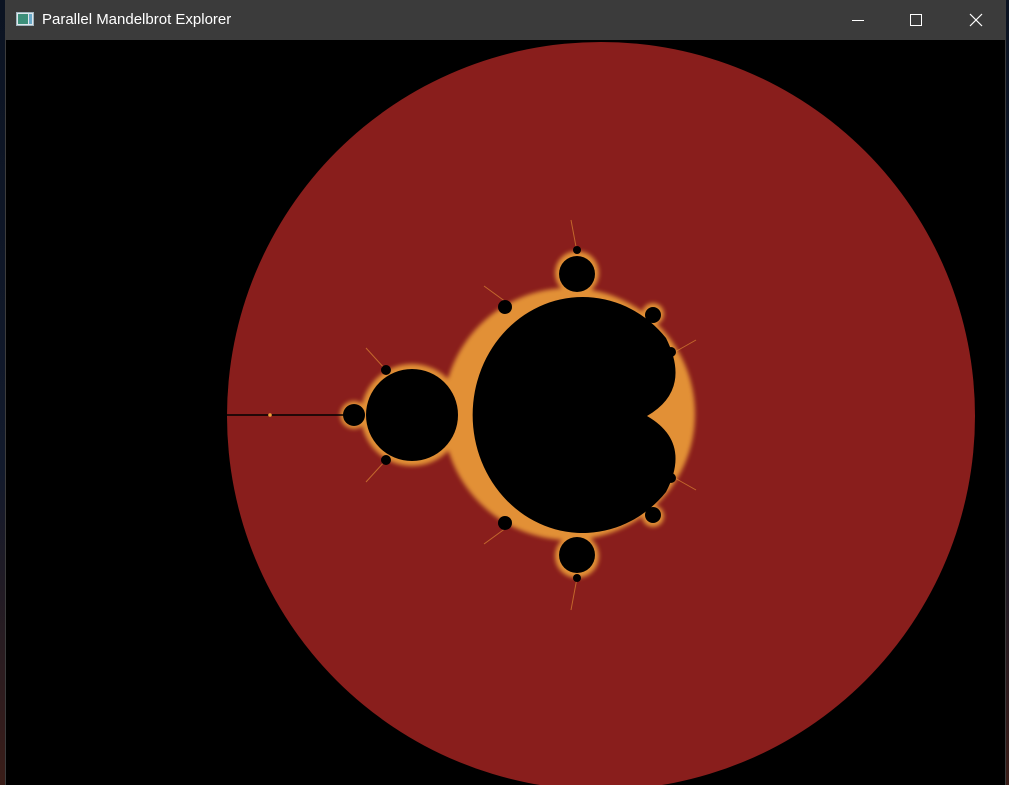 Image resolution: width=1009 pixels, height=785 pixels. I want to click on title-bar: Parallel Mandelbrot Explorer, so click(505, 20).